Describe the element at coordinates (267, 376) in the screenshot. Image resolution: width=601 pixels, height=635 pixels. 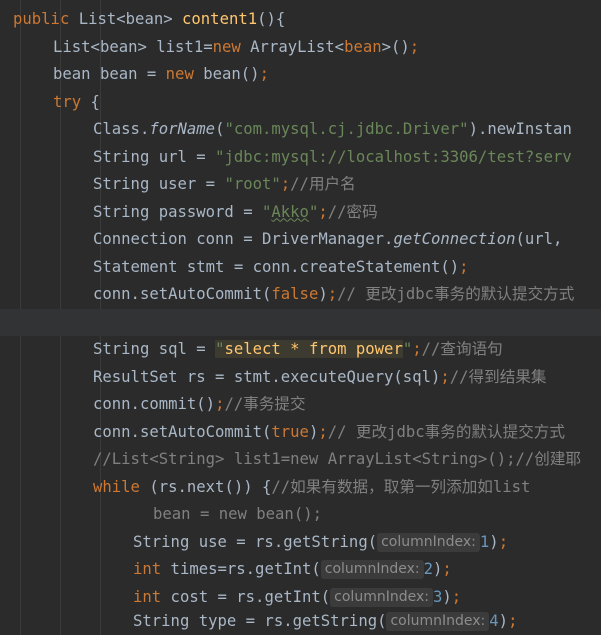
I see `code-text: ResultSet rs = stmt.executeQuery(sql)` at that location.